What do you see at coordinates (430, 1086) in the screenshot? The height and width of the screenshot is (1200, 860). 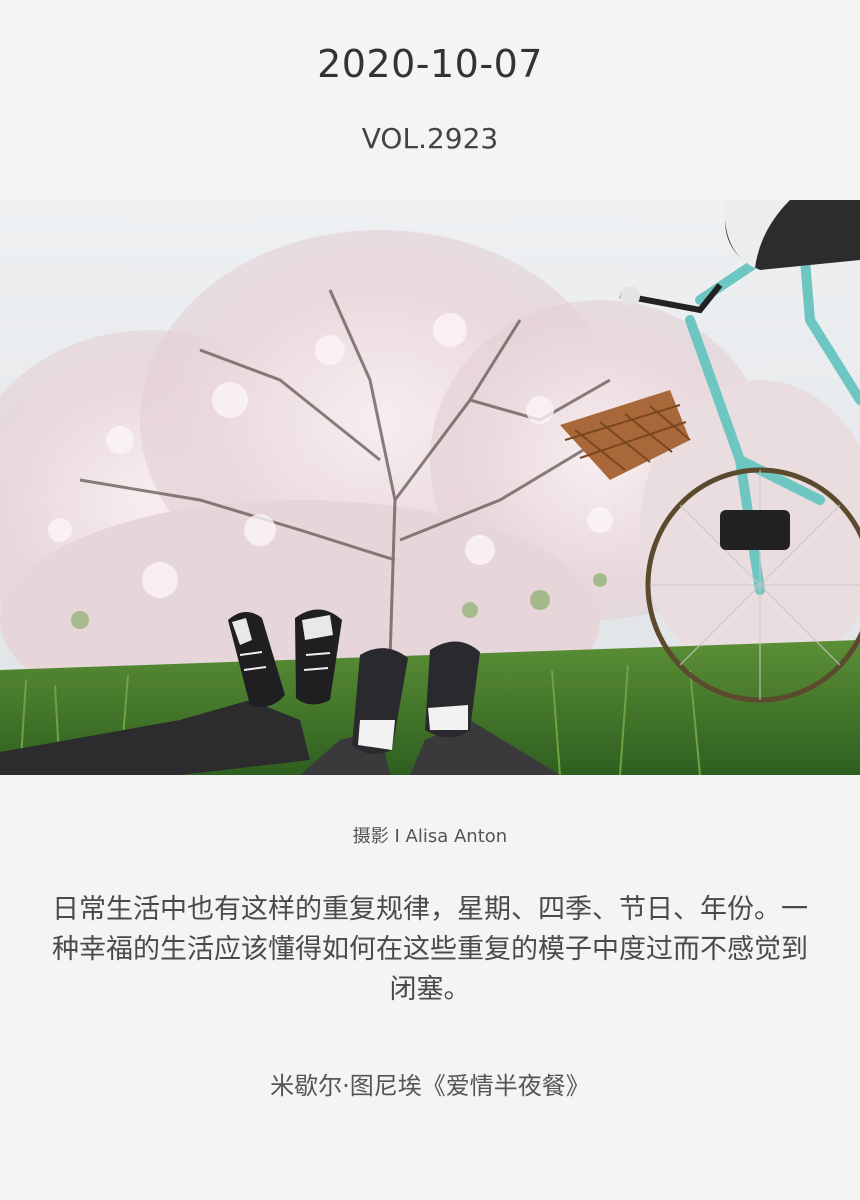 I see `quote-source: 米歇尔·图尼埃《爱情半夜餐》` at bounding box center [430, 1086].